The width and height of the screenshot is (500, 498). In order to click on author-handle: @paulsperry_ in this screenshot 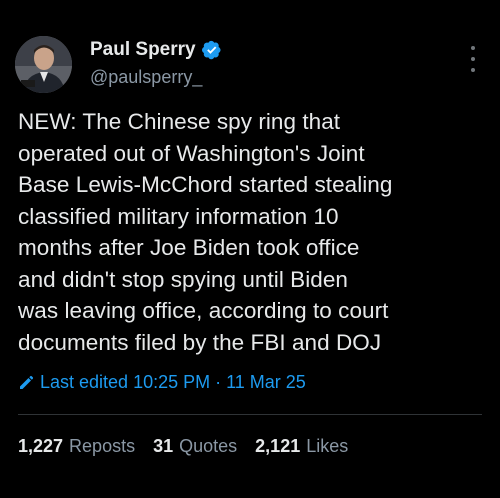, I will do `click(146, 77)`.